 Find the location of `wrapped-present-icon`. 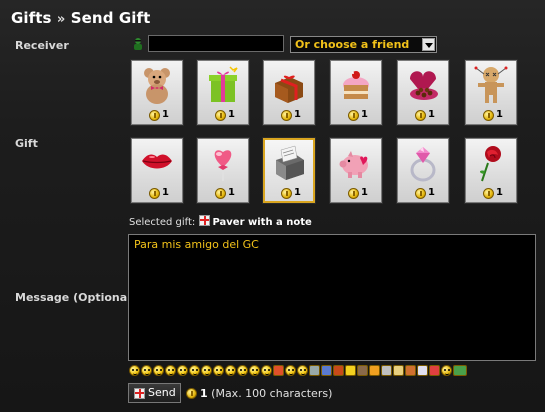

wrapped-present-icon is located at coordinates (289, 89).